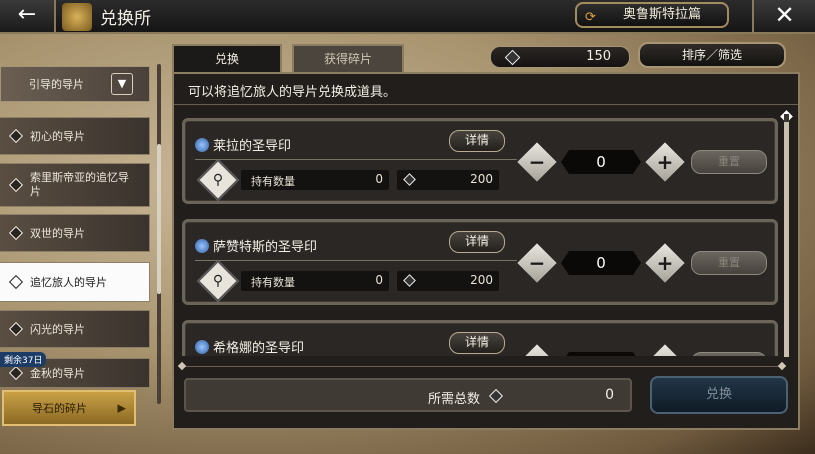  What do you see at coordinates (729, 354) in the screenshot?
I see `reset-button` at bounding box center [729, 354].